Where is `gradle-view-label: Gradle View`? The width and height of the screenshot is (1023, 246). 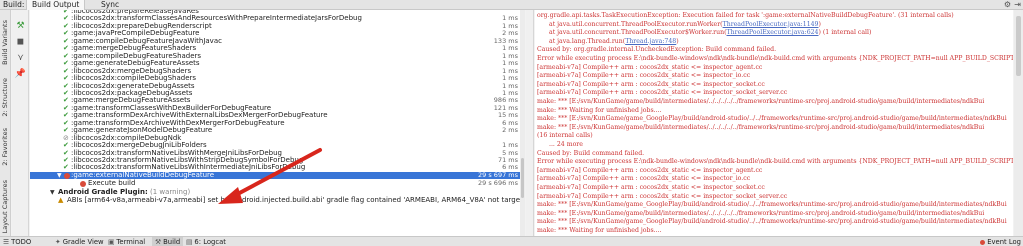 gradle-view-label: Gradle View is located at coordinates (83, 242).